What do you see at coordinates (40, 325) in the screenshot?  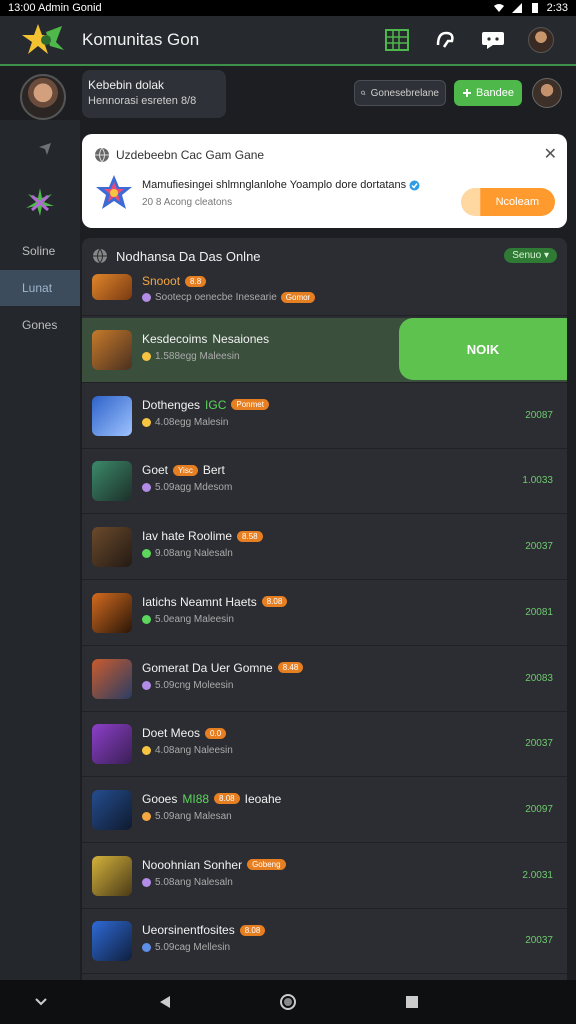 I see `sidebar-item-label: Gones` at bounding box center [40, 325].